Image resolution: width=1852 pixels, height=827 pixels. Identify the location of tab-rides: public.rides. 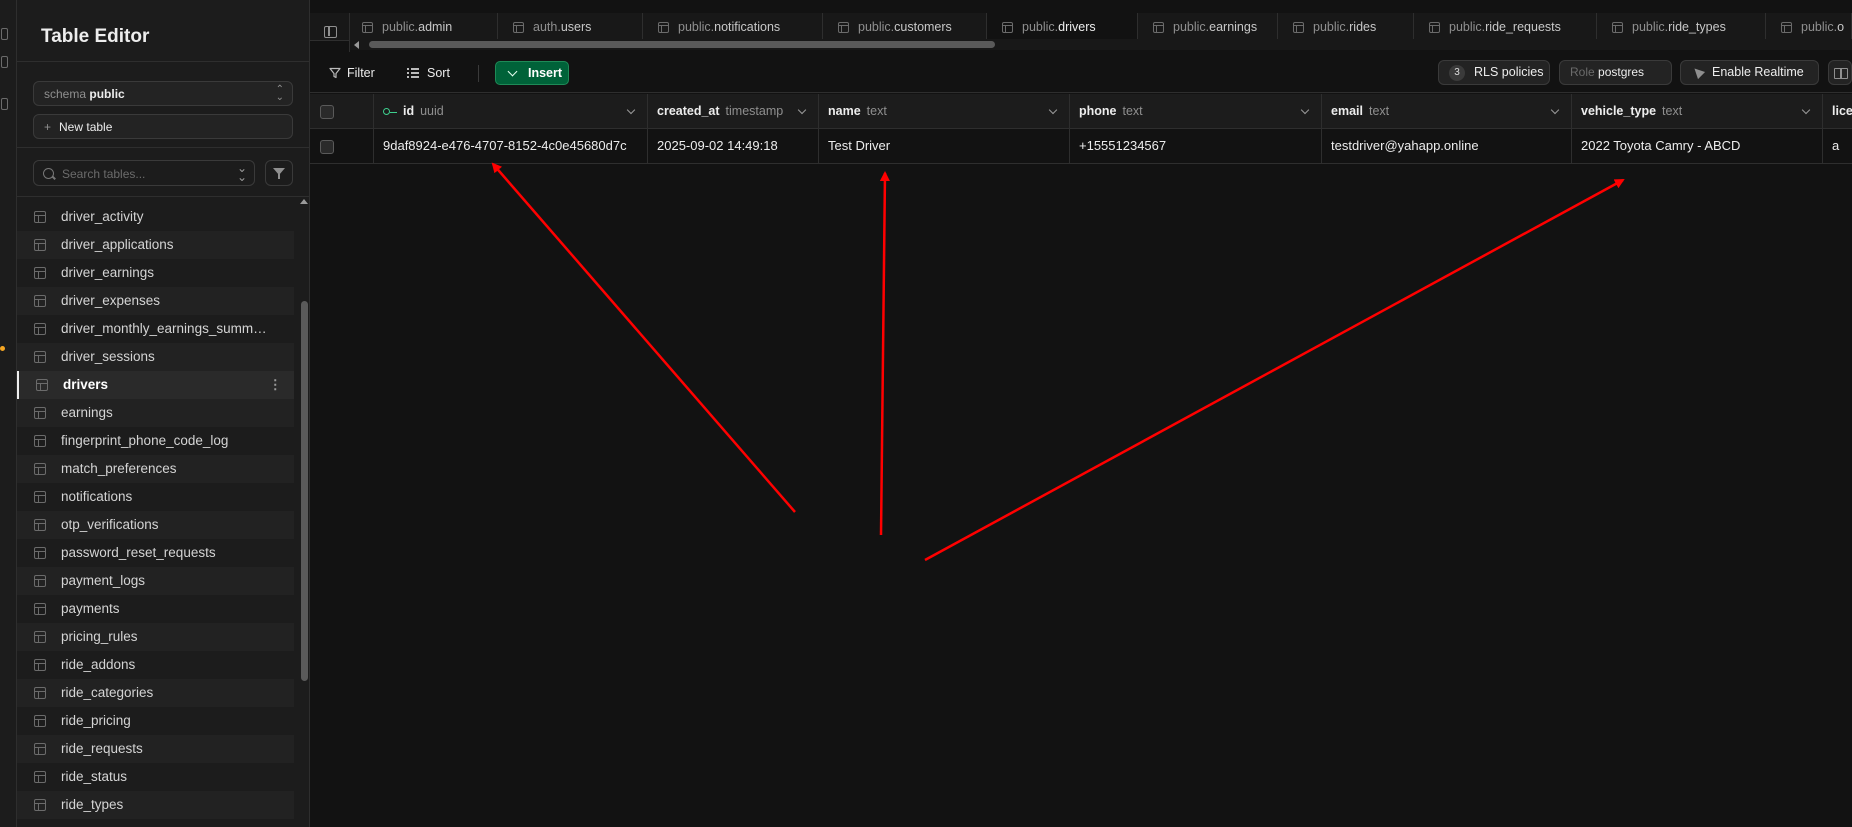
(1346, 27).